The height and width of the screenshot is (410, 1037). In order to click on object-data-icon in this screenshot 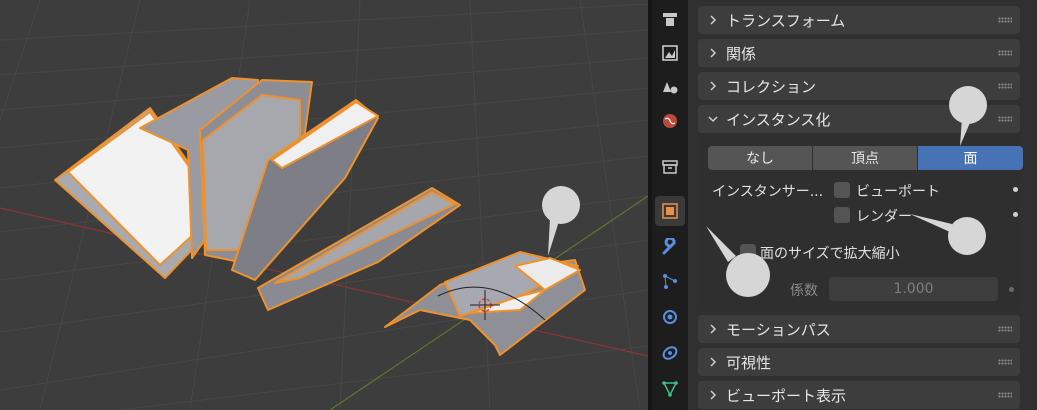, I will do `click(670, 389)`.